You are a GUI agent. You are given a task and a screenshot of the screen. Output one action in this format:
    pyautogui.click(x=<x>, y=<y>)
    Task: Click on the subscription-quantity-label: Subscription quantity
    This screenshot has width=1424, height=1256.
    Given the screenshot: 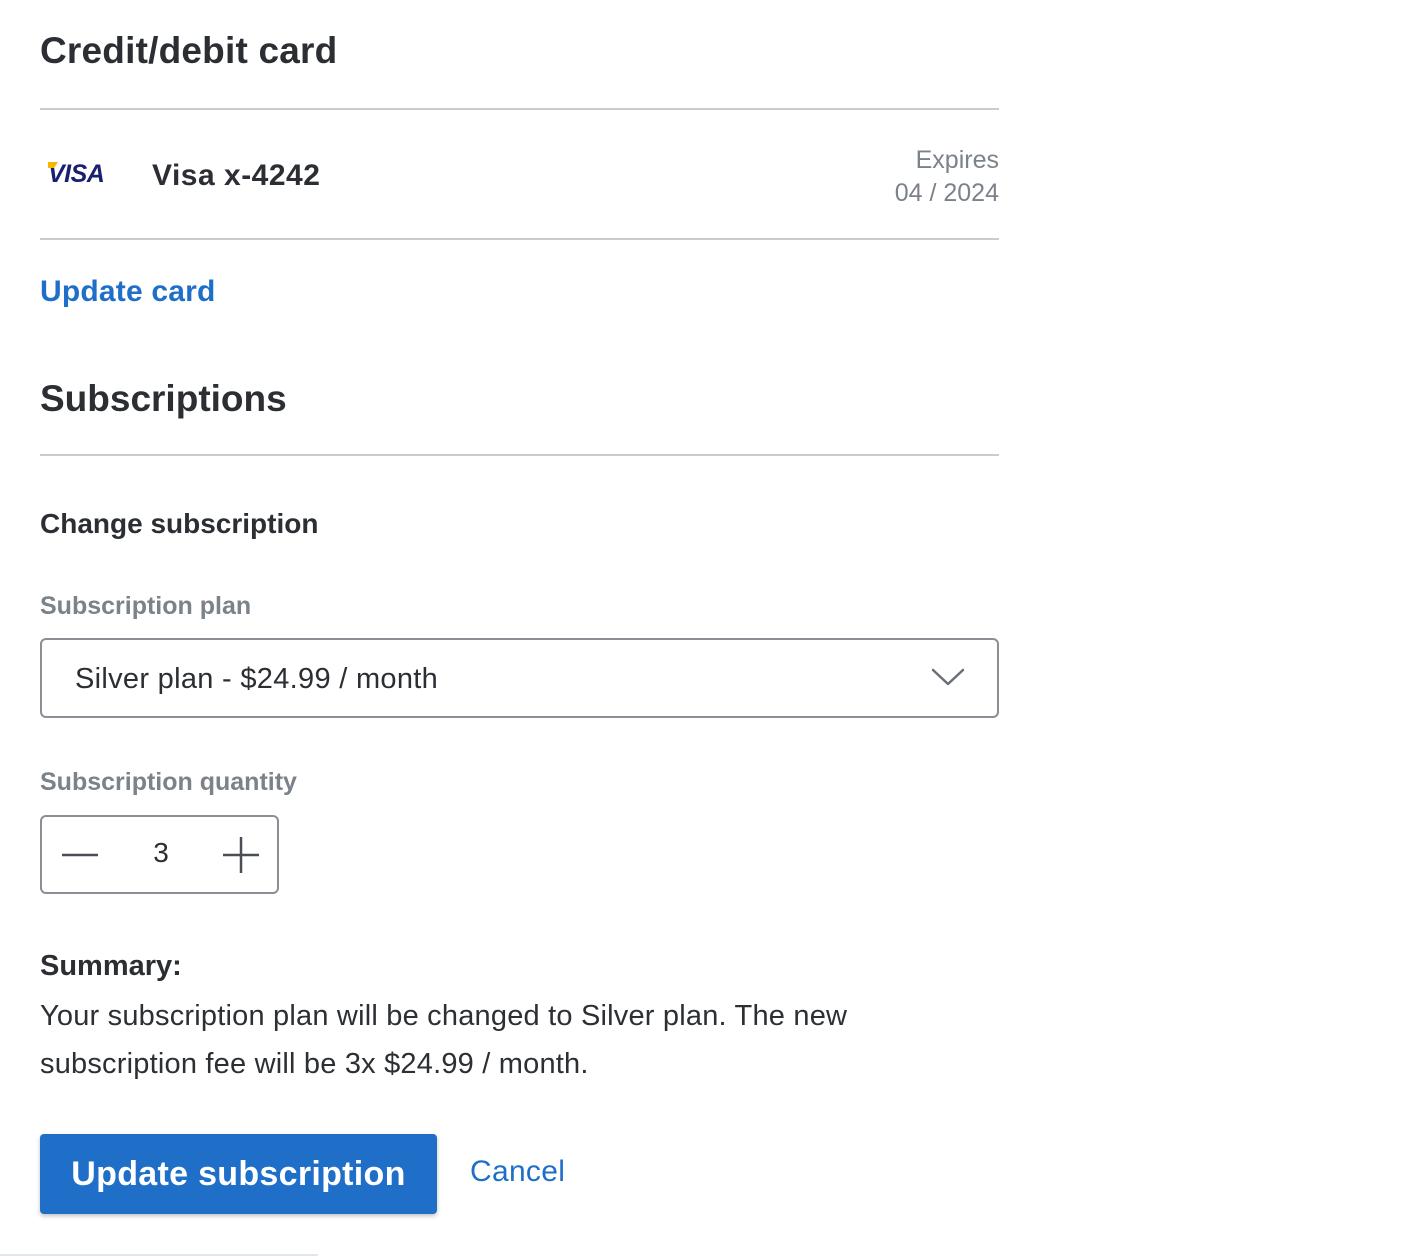 What is the action you would take?
    pyautogui.click(x=168, y=782)
    